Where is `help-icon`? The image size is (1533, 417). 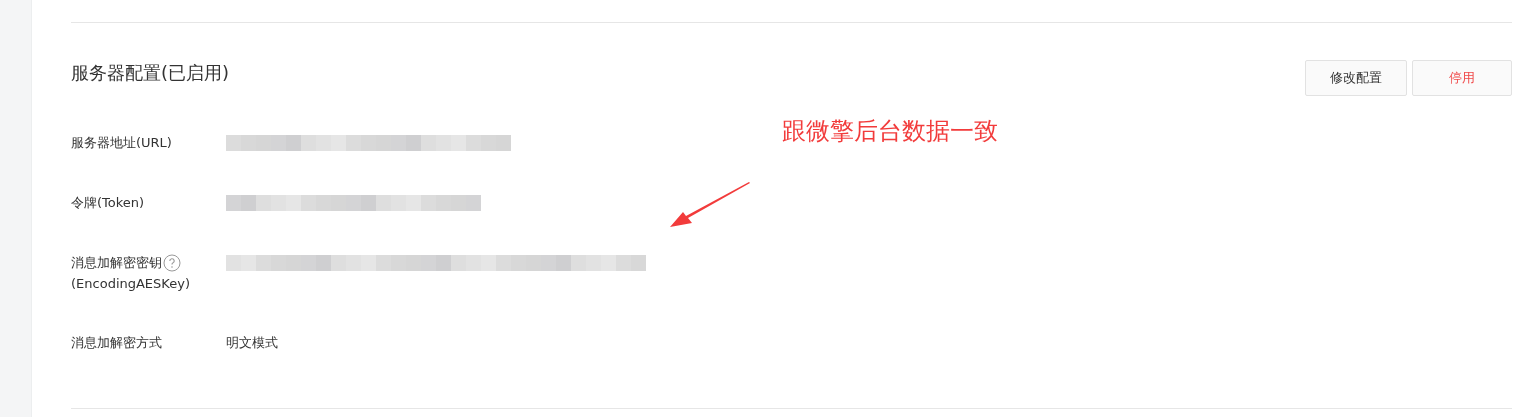
help-icon is located at coordinates (172, 262).